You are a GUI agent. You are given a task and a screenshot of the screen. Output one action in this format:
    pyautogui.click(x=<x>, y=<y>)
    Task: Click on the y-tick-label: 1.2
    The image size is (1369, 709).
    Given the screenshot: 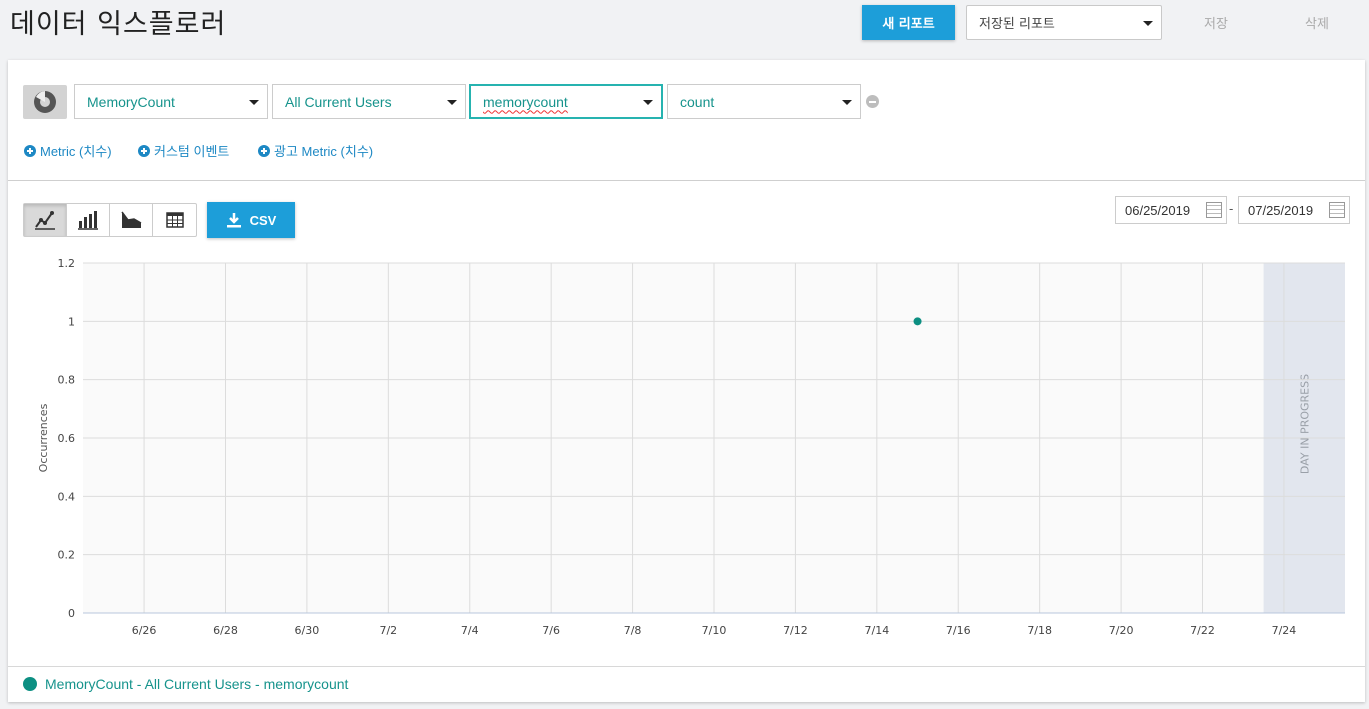 What is the action you would take?
    pyautogui.click(x=67, y=263)
    